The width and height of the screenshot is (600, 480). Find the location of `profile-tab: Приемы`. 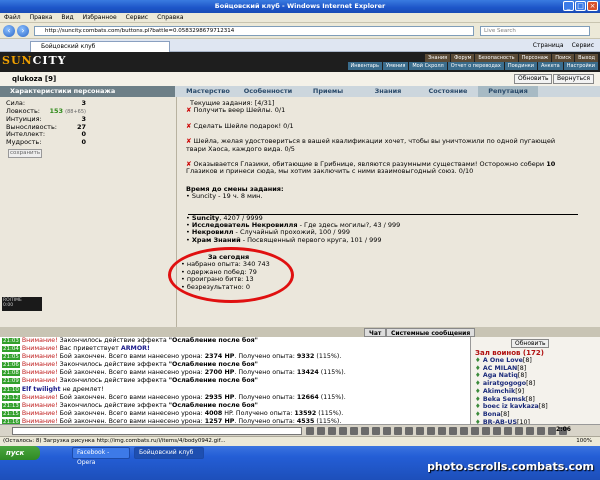

profile-tab: Приемы is located at coordinates (328, 91).